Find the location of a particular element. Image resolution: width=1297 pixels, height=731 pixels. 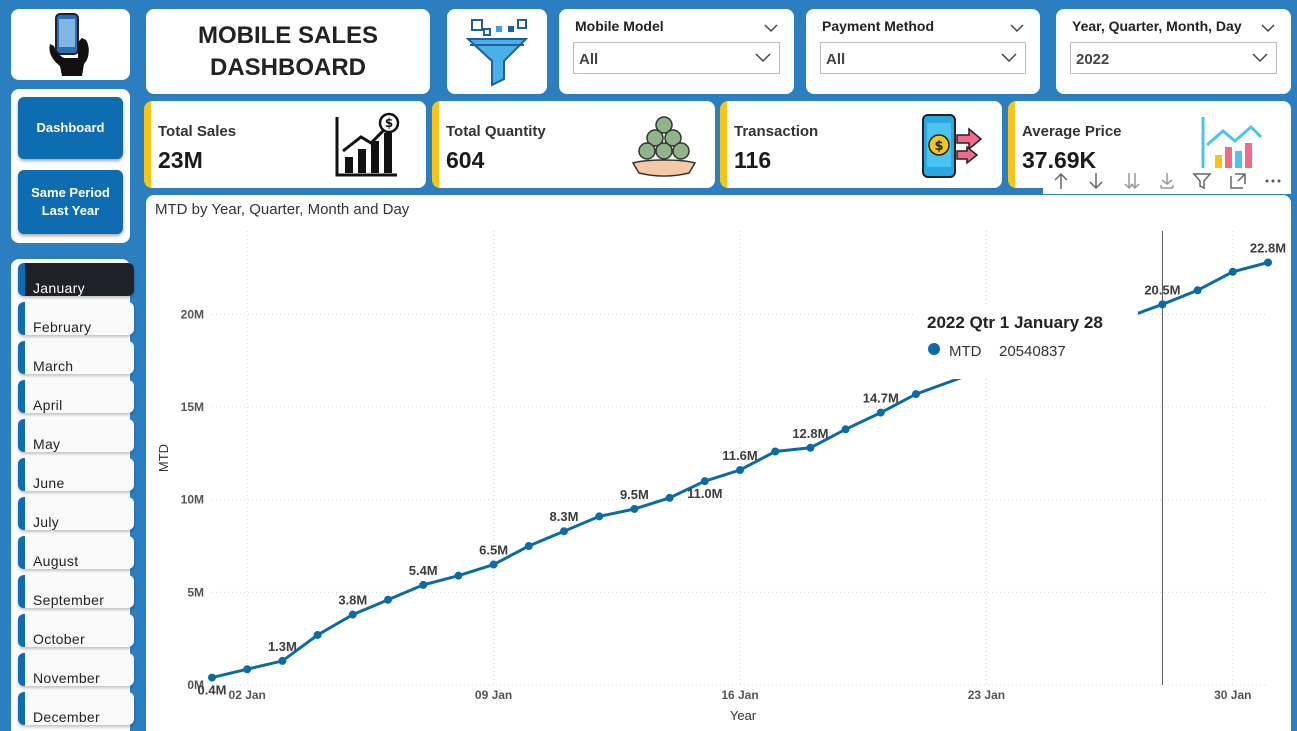

funnel-icon is located at coordinates (497, 52).